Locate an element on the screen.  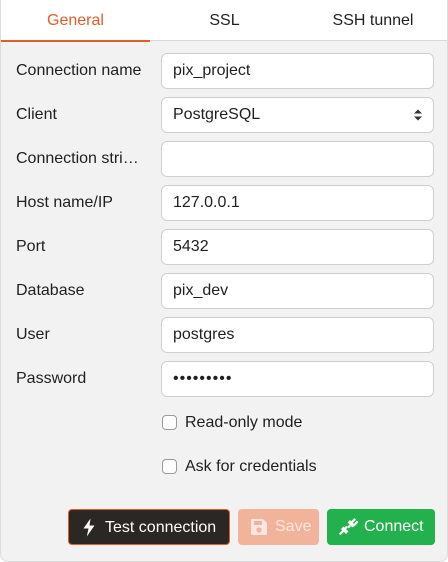
host-row: Host name/IP 127.0.0.1 is located at coordinates (224, 203).